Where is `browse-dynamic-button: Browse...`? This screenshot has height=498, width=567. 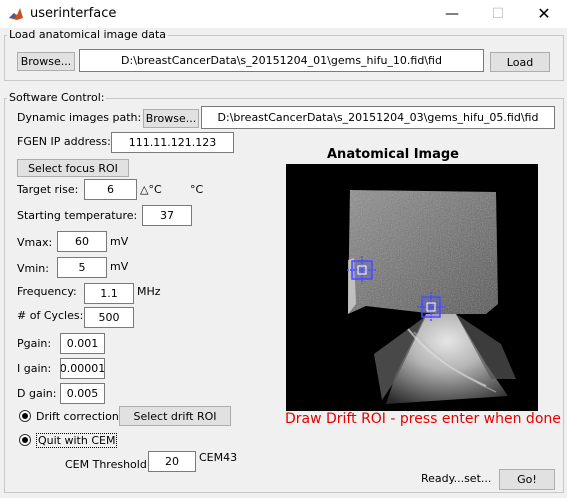
browse-dynamic-button: Browse... is located at coordinates (171, 118).